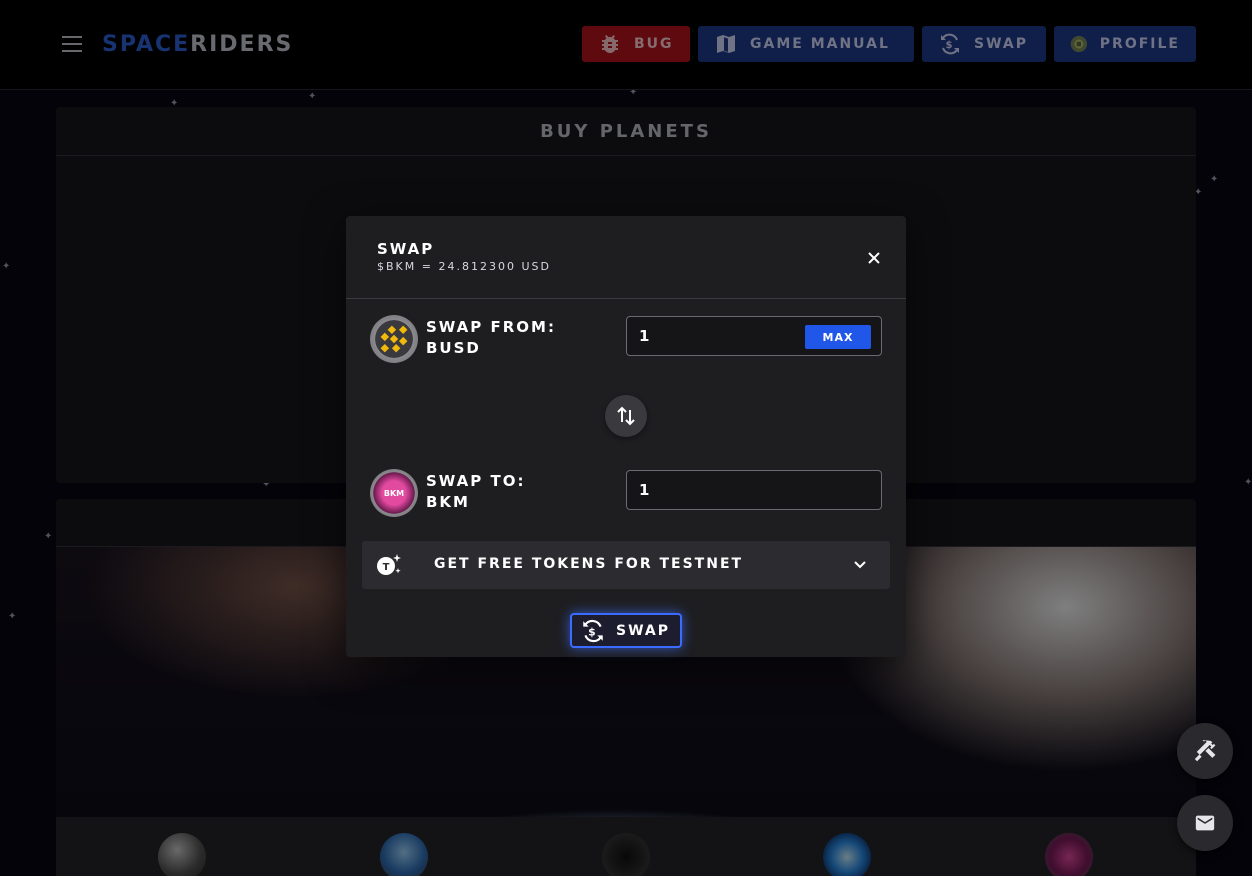 Image resolution: width=1252 pixels, height=876 pixels. I want to click on swap-to-row: BKM SWAP TO: BKM, so click(626, 494).